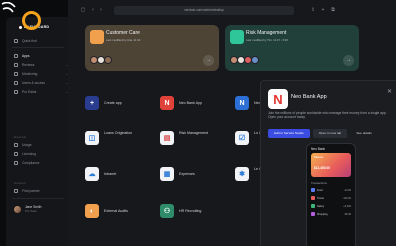 The width and height of the screenshot is (396, 246). Describe the element at coordinates (16, 41) in the screenshot. I see `search-icon` at that location.